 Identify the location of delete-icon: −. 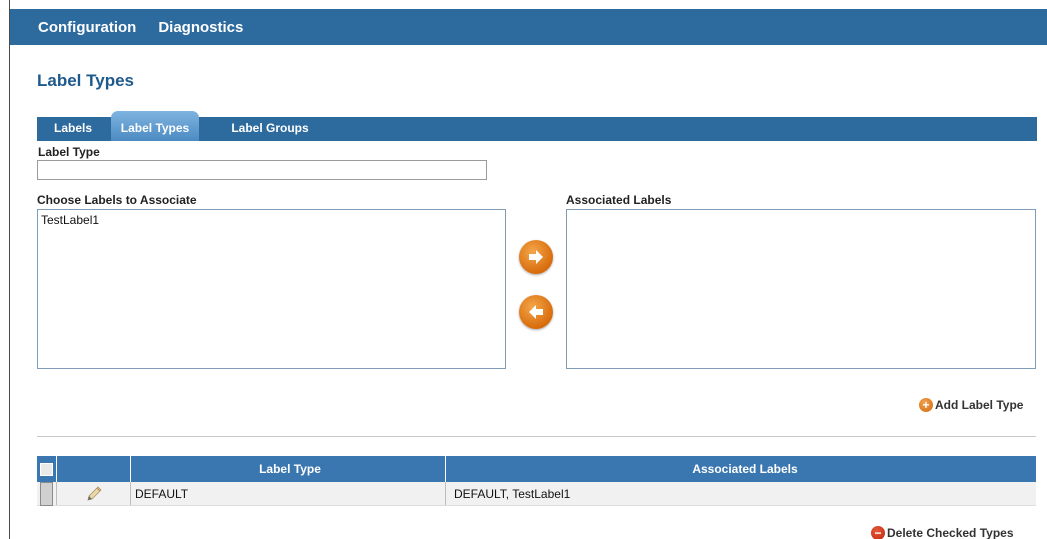
(878, 532).